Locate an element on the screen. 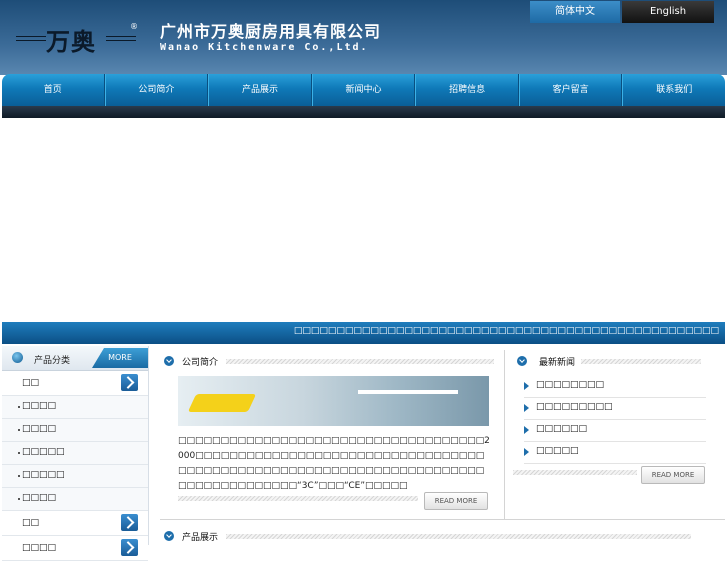 The image size is (727, 561). nav-guestbook: 客户留言 is located at coordinates (570, 90).